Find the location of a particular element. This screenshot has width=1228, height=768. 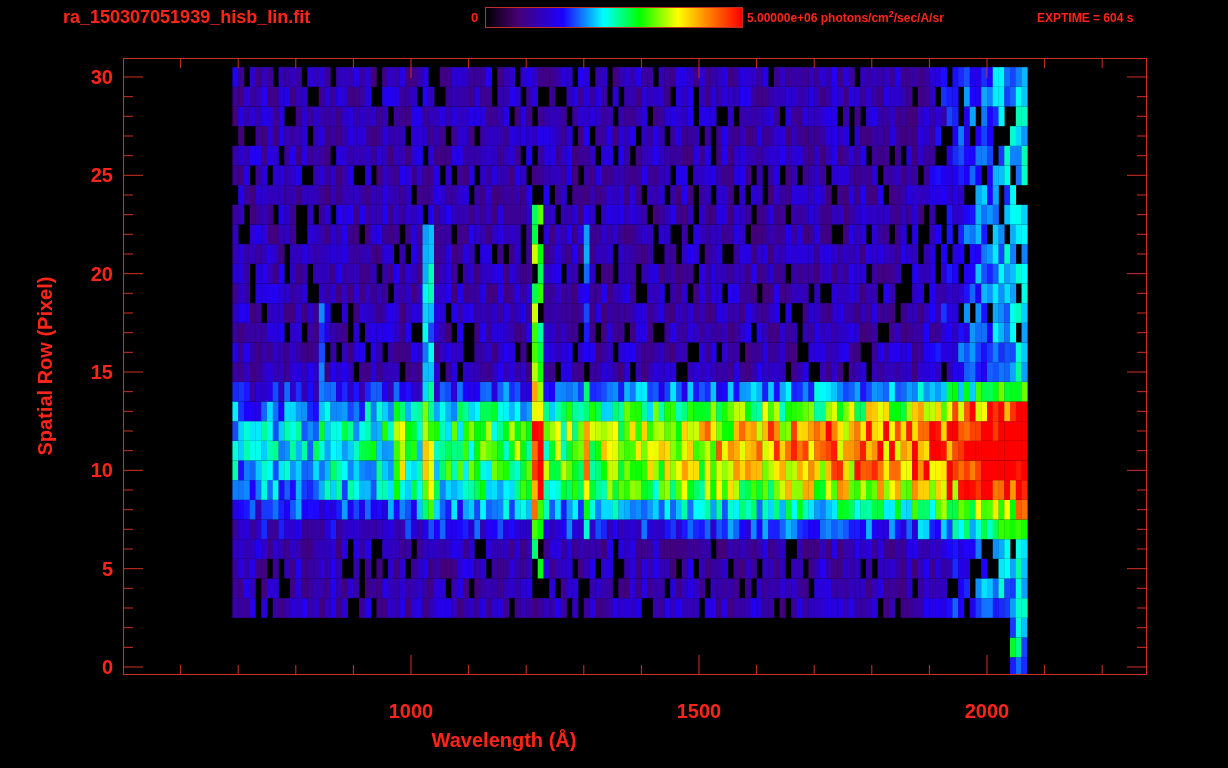

y-axis-title: Spatial Row (Pixel) is located at coordinates (45, 366).